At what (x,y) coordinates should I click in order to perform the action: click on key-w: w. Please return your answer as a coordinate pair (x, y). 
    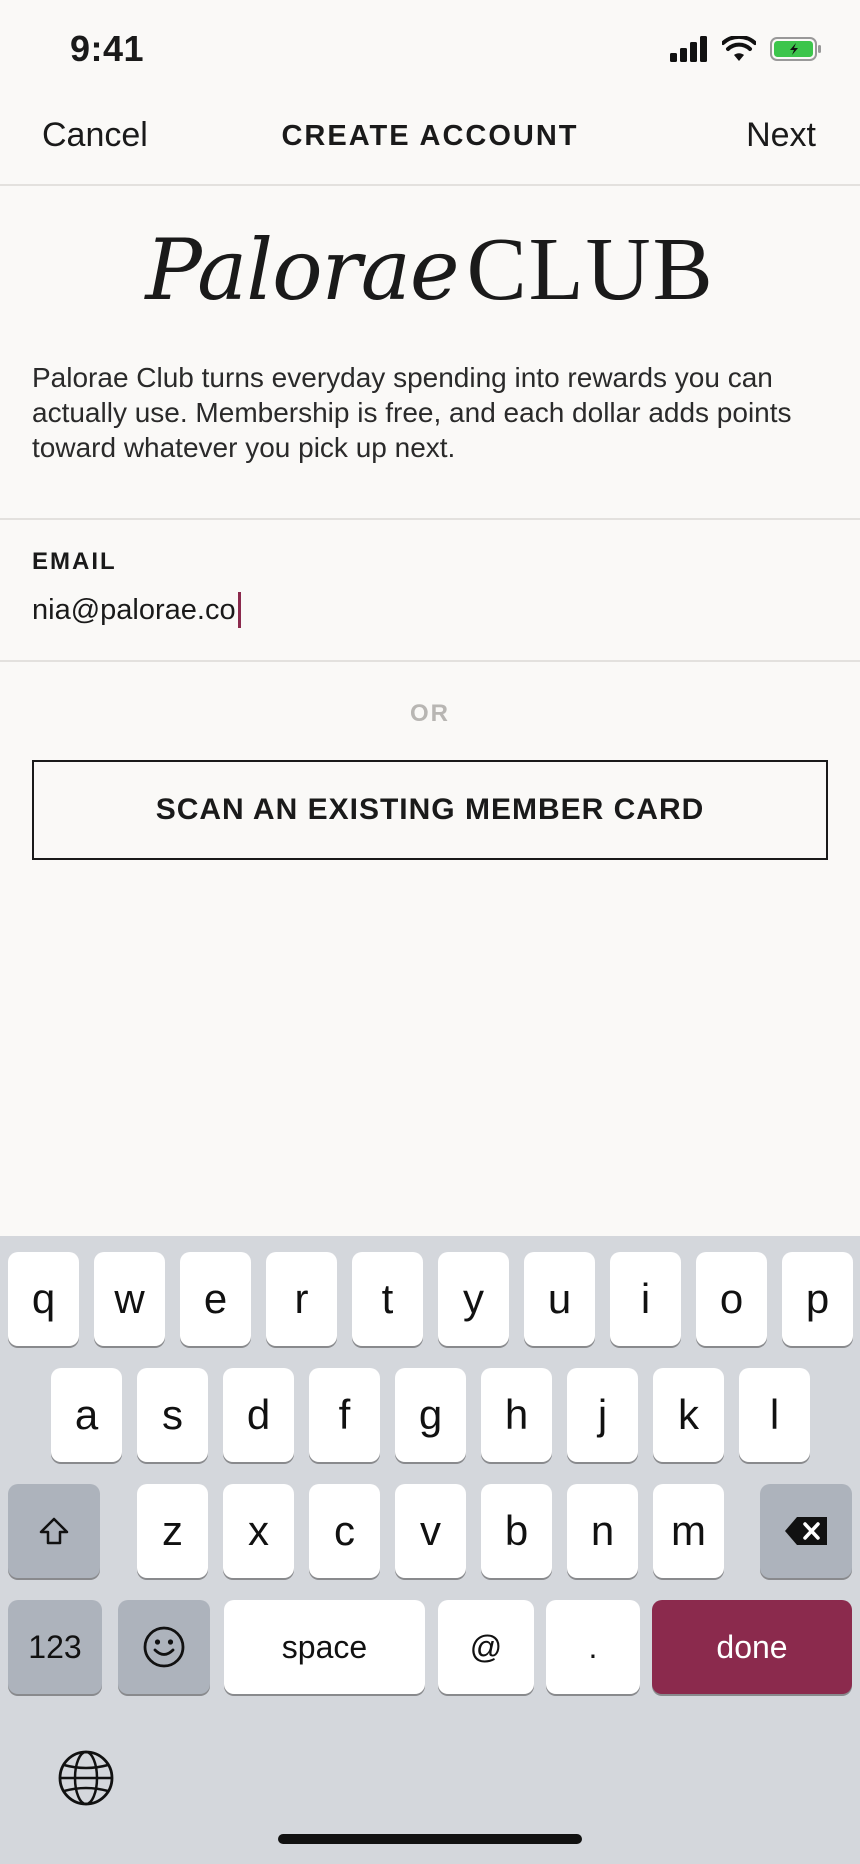
    Looking at the image, I should click on (129, 1299).